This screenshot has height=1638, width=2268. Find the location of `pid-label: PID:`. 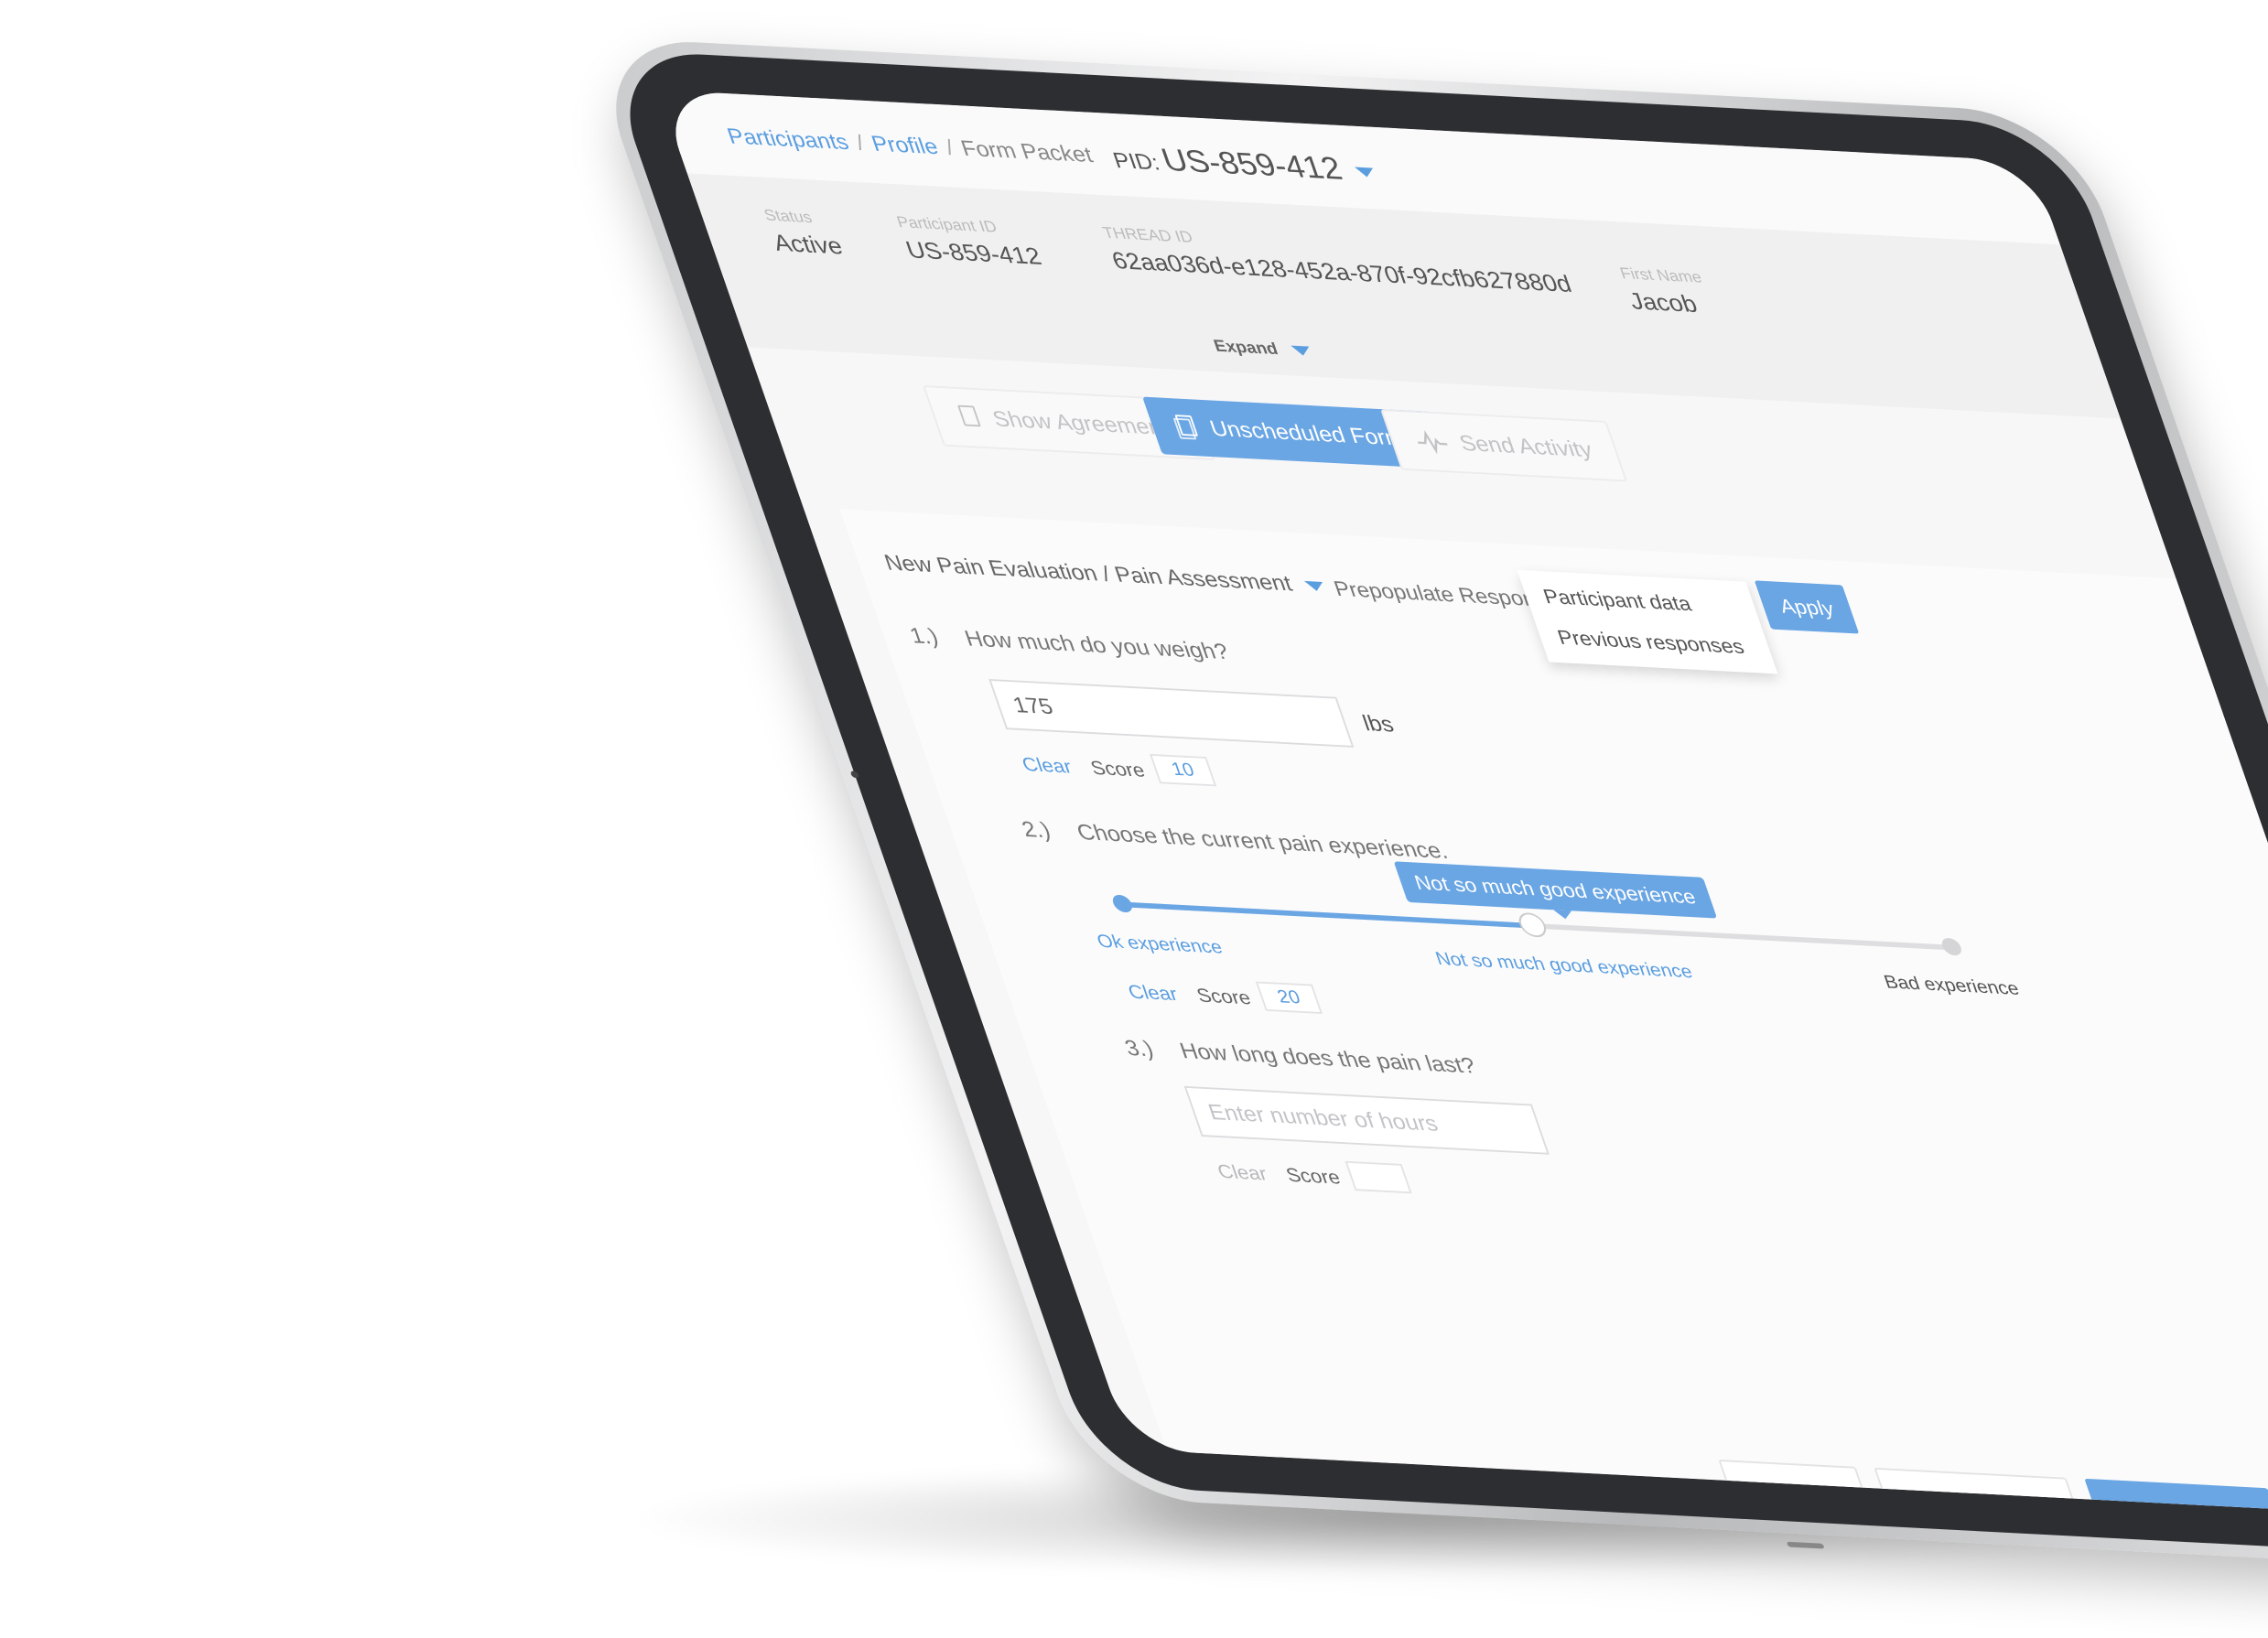

pid-label: PID: is located at coordinates (1136, 162).